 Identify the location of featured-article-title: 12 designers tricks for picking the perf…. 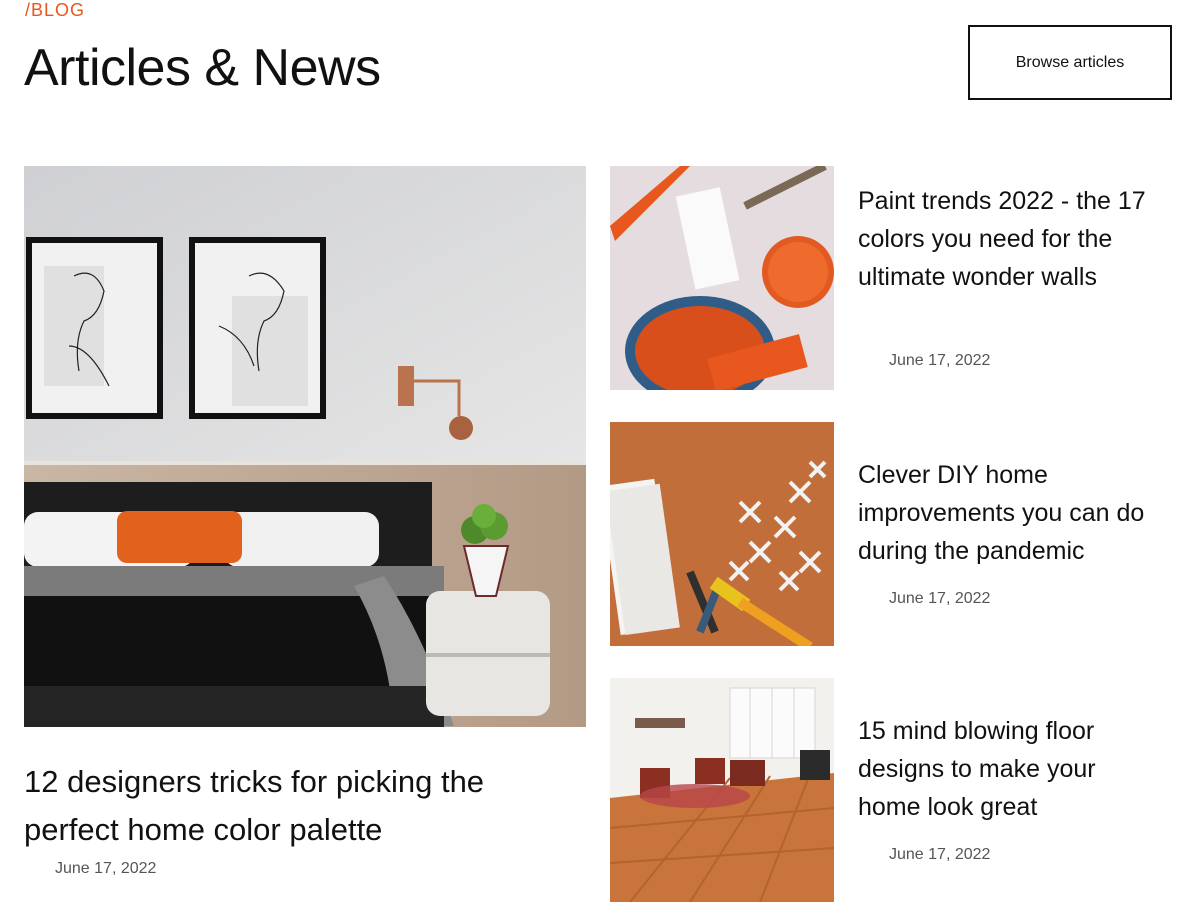
(304, 806).